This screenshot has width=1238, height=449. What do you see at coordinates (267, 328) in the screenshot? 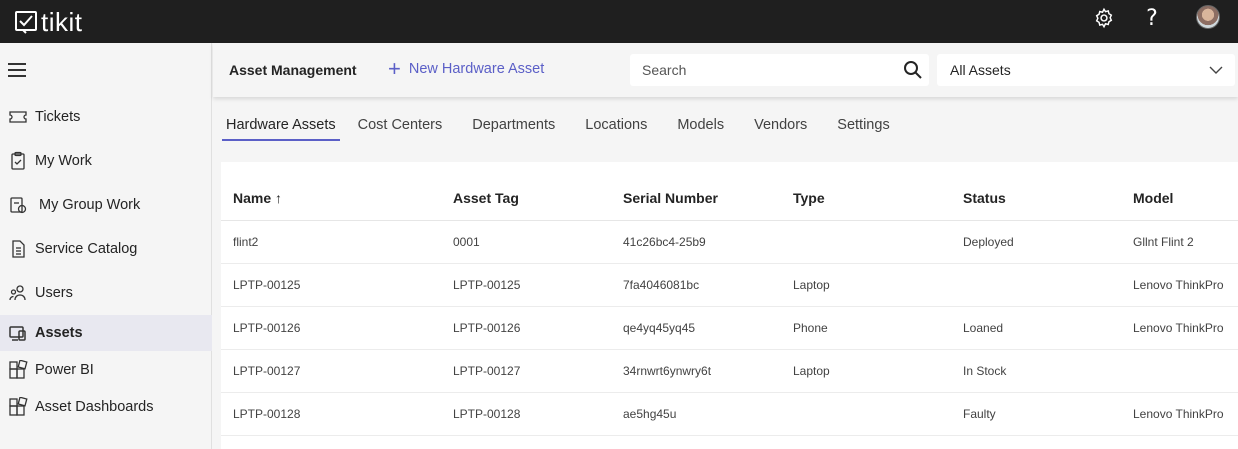
I see `cell-name: LPTP-00126` at bounding box center [267, 328].